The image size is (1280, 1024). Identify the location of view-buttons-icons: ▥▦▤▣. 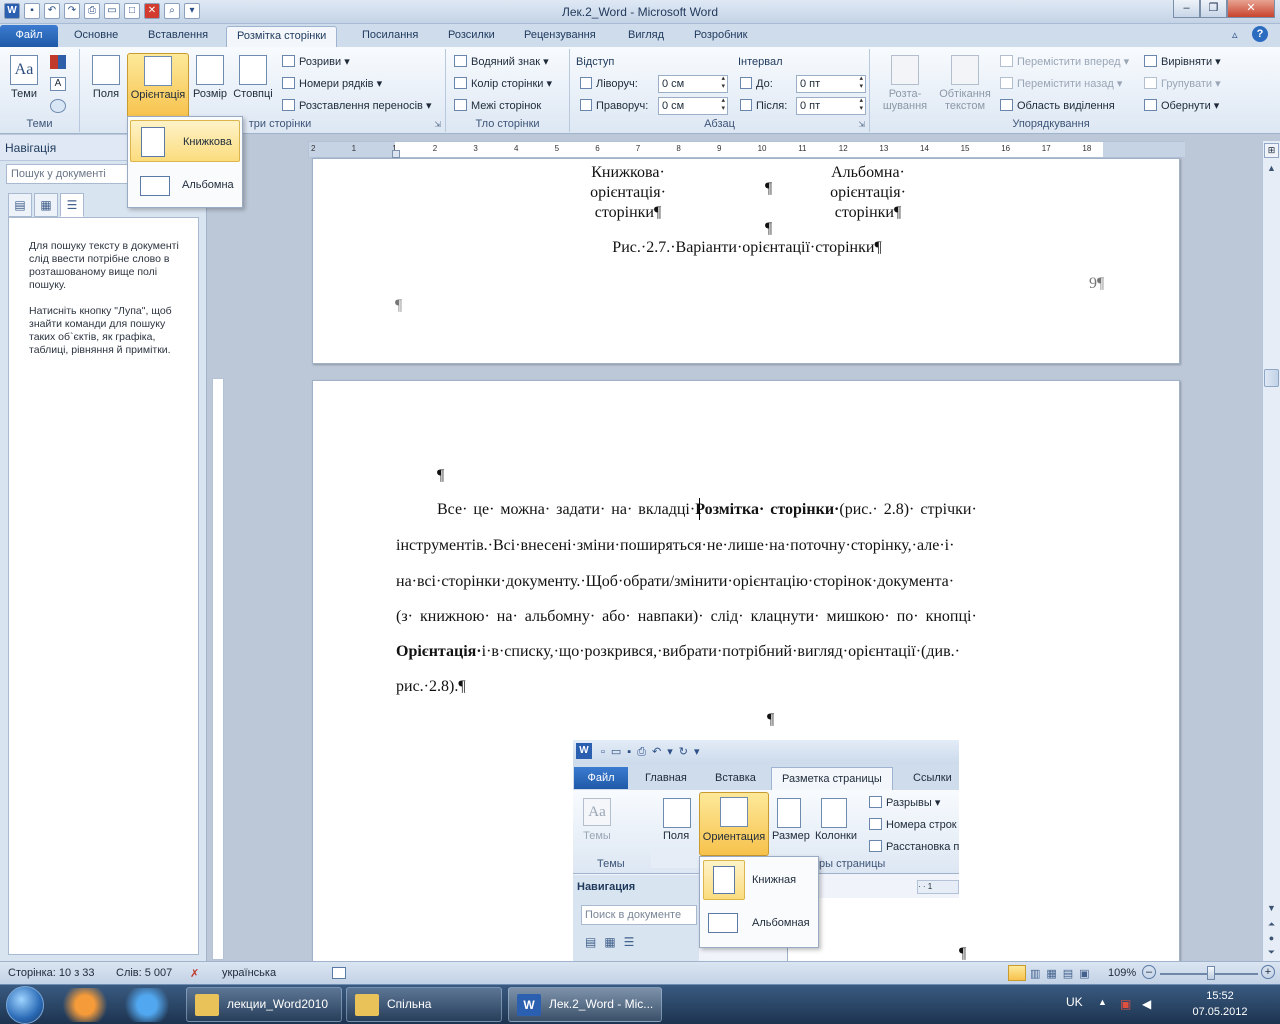
(1063, 973).